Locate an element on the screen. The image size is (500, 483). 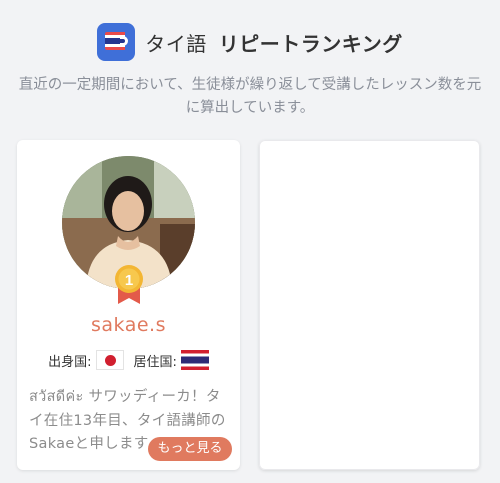
thailand-flag-icon is located at coordinates (194, 360).